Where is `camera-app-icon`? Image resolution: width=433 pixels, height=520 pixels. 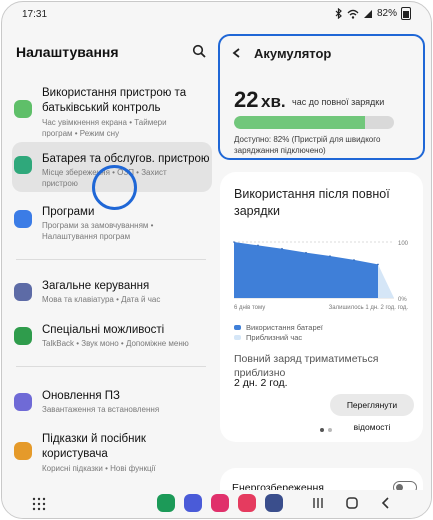
camera-app-icon is located at coordinates (247, 503).